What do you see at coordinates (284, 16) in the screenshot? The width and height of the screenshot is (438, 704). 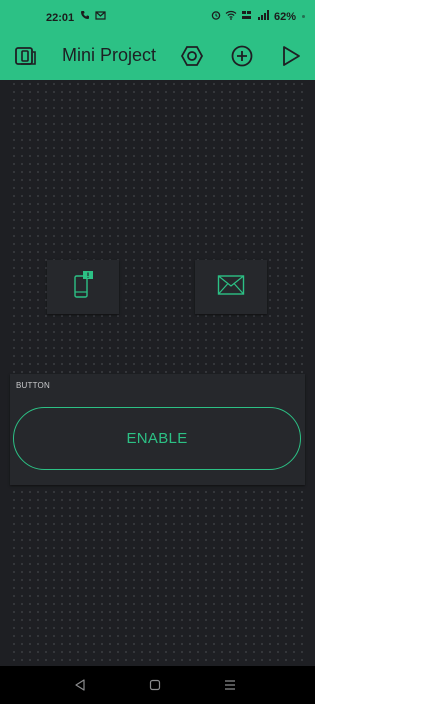 I see `battery-level: 62%` at bounding box center [284, 16].